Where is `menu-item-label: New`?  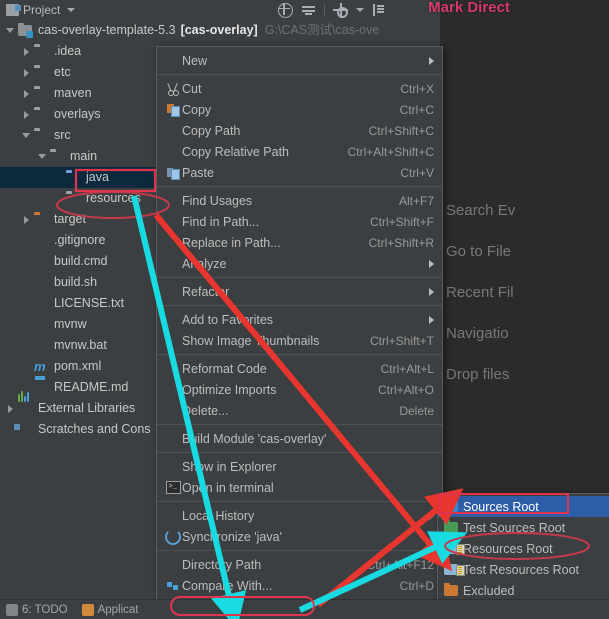
menu-item-label: New is located at coordinates (195, 60).